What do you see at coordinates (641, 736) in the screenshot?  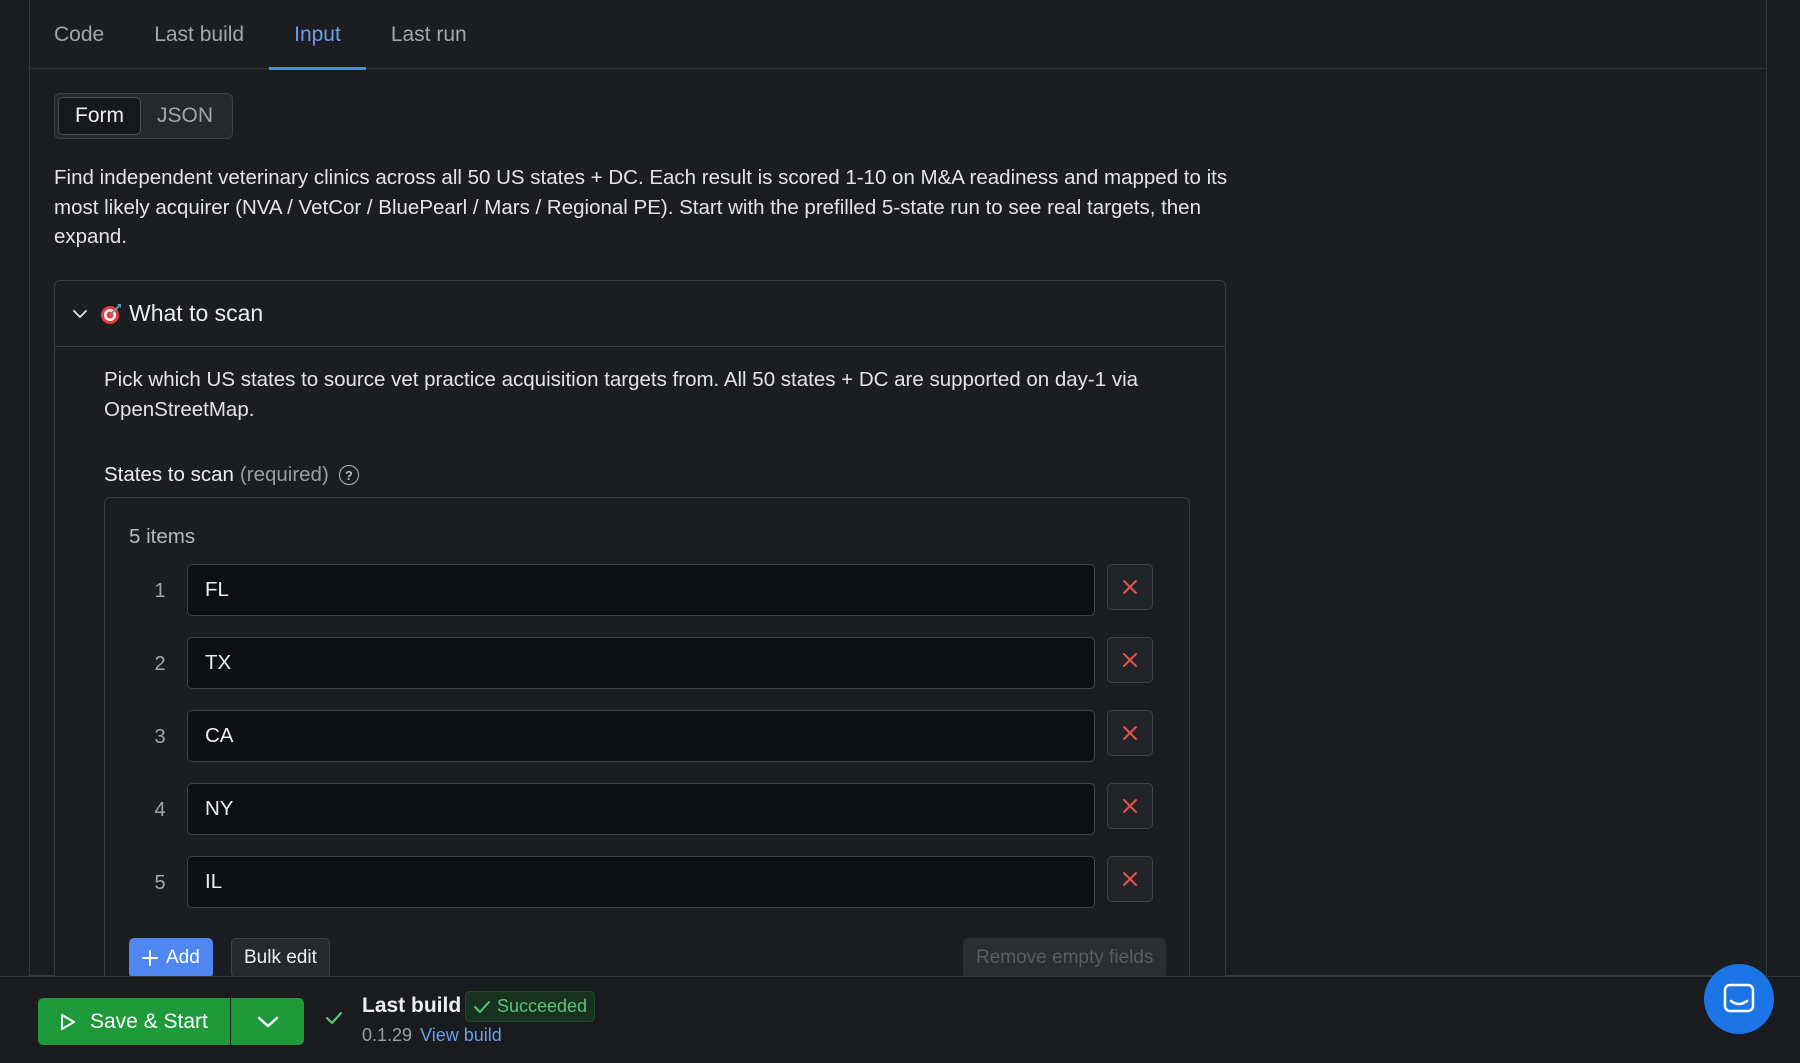 I see `state-input: CA` at bounding box center [641, 736].